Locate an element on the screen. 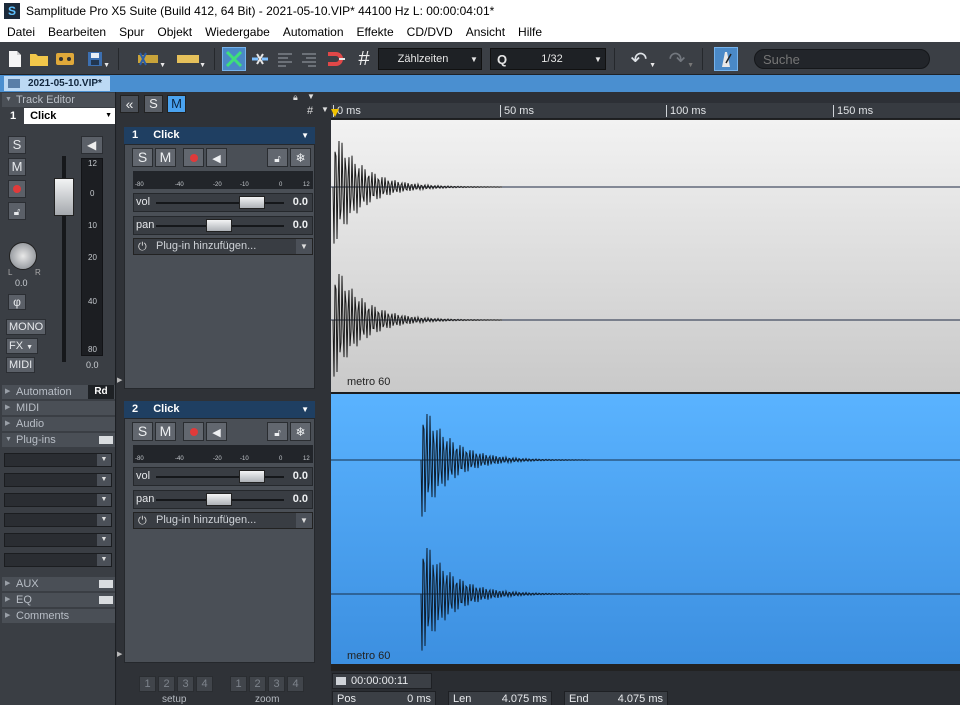 Image resolution: width=960 pixels, height=705 pixels. search-input is located at coordinates (842, 59).